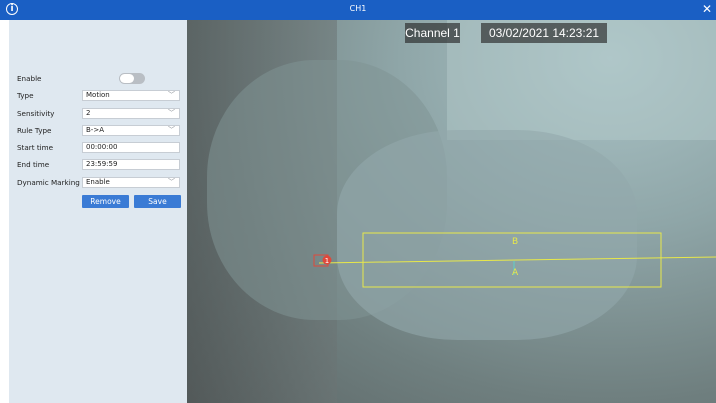 The image size is (716, 403). I want to click on start-time-value: 00:00:00, so click(102, 147).